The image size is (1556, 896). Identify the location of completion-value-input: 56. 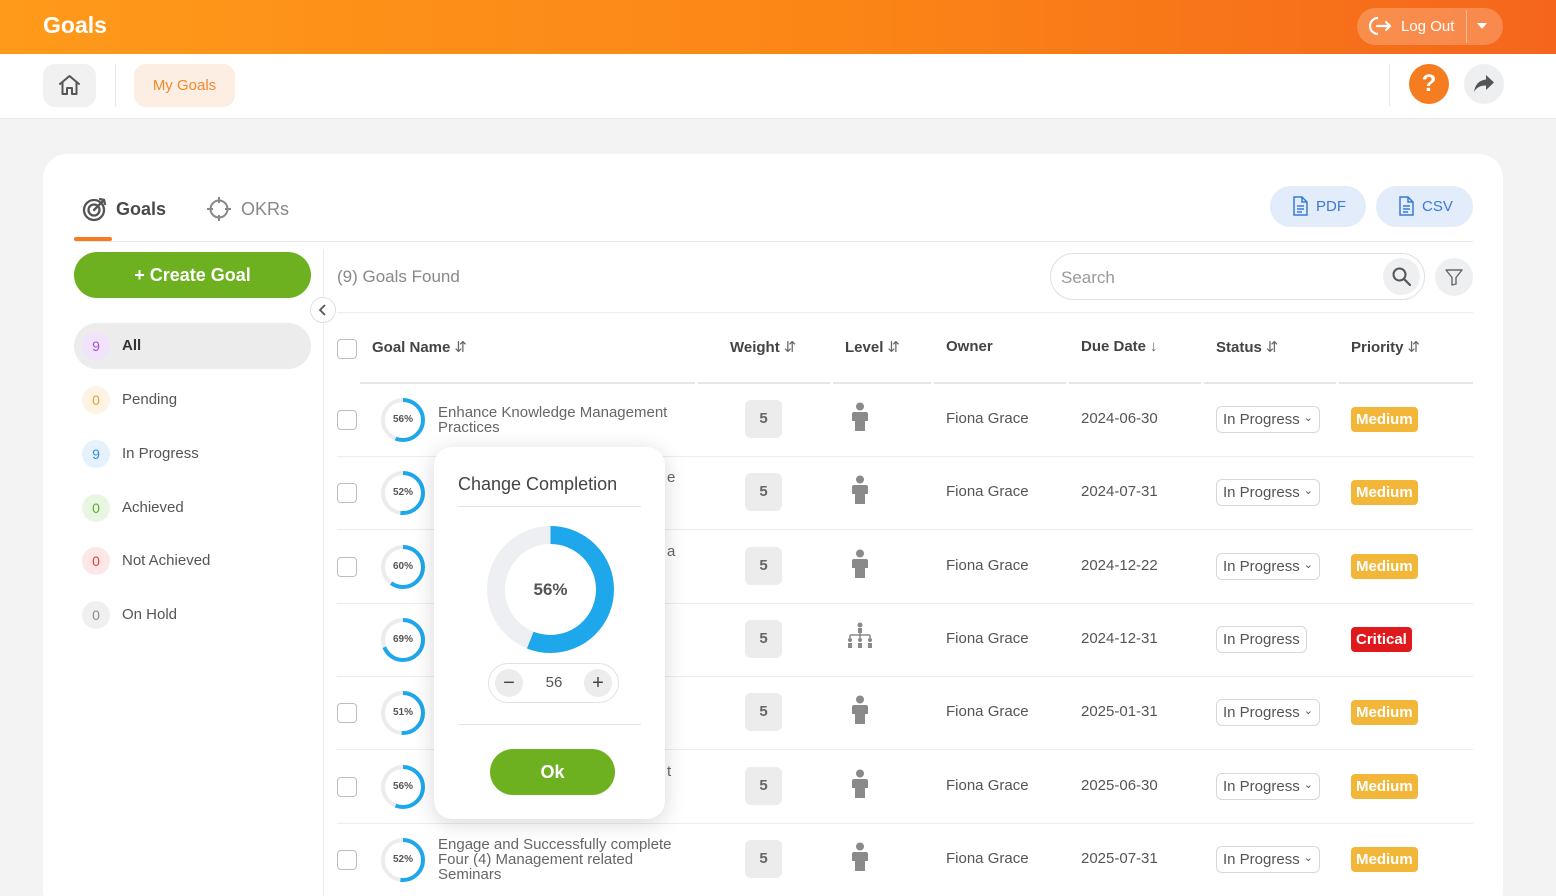
(554, 682).